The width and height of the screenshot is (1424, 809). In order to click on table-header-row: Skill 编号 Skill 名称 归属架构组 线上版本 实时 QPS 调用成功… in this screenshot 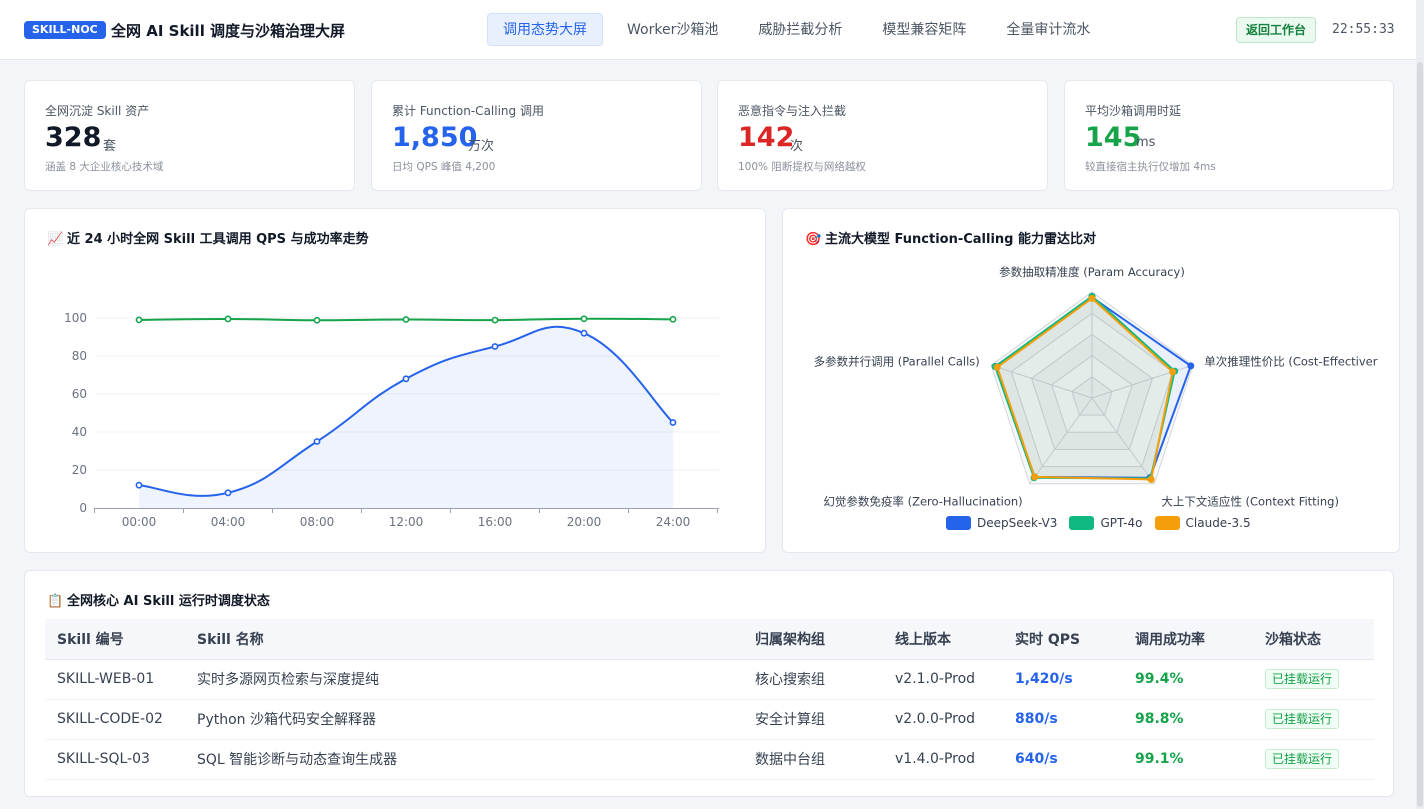, I will do `click(709, 639)`.